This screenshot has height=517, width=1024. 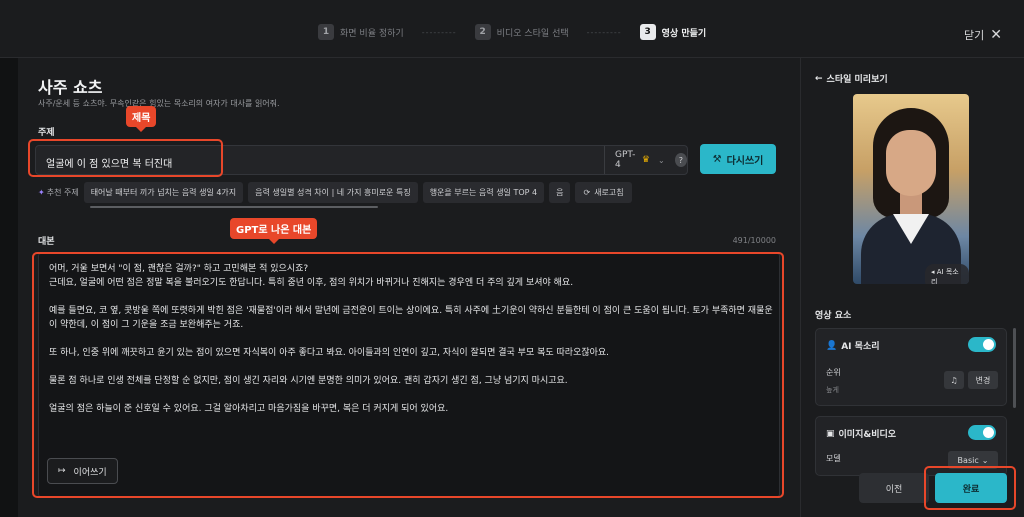 I want to click on step-number: 1, so click(x=326, y=32).